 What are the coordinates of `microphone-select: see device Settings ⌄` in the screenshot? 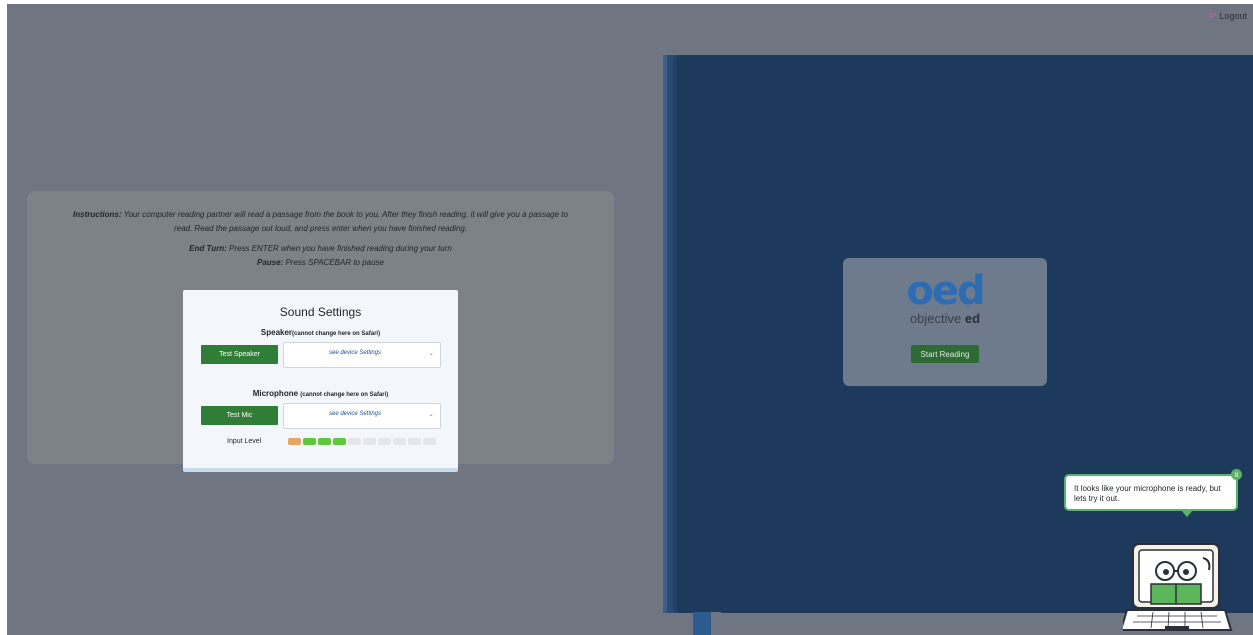 It's located at (362, 416).